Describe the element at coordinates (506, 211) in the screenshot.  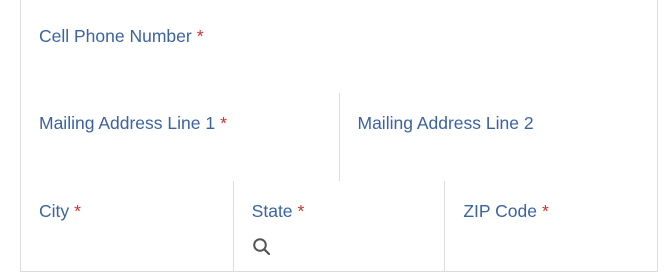
I see `zip-code-label: ZIP Code *` at that location.